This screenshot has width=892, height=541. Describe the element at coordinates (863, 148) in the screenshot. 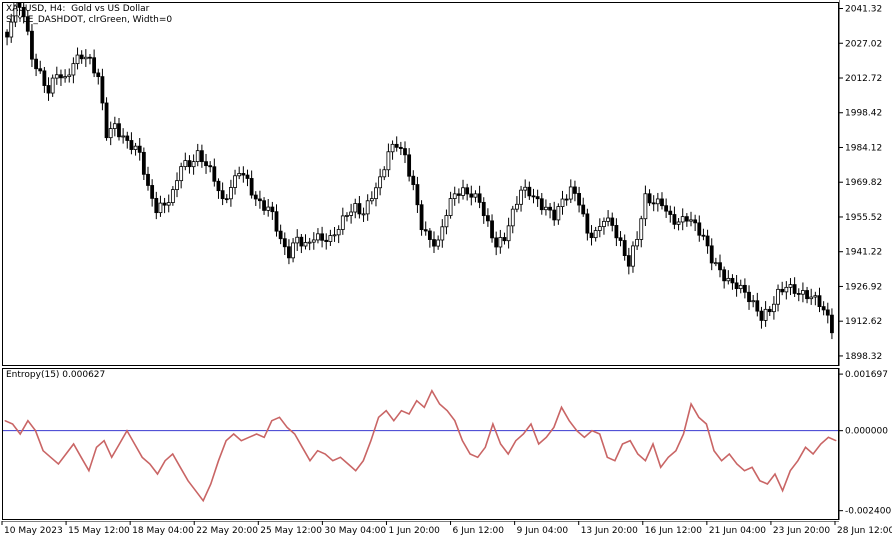

I see `price-tick-label: 1984.12` at that location.